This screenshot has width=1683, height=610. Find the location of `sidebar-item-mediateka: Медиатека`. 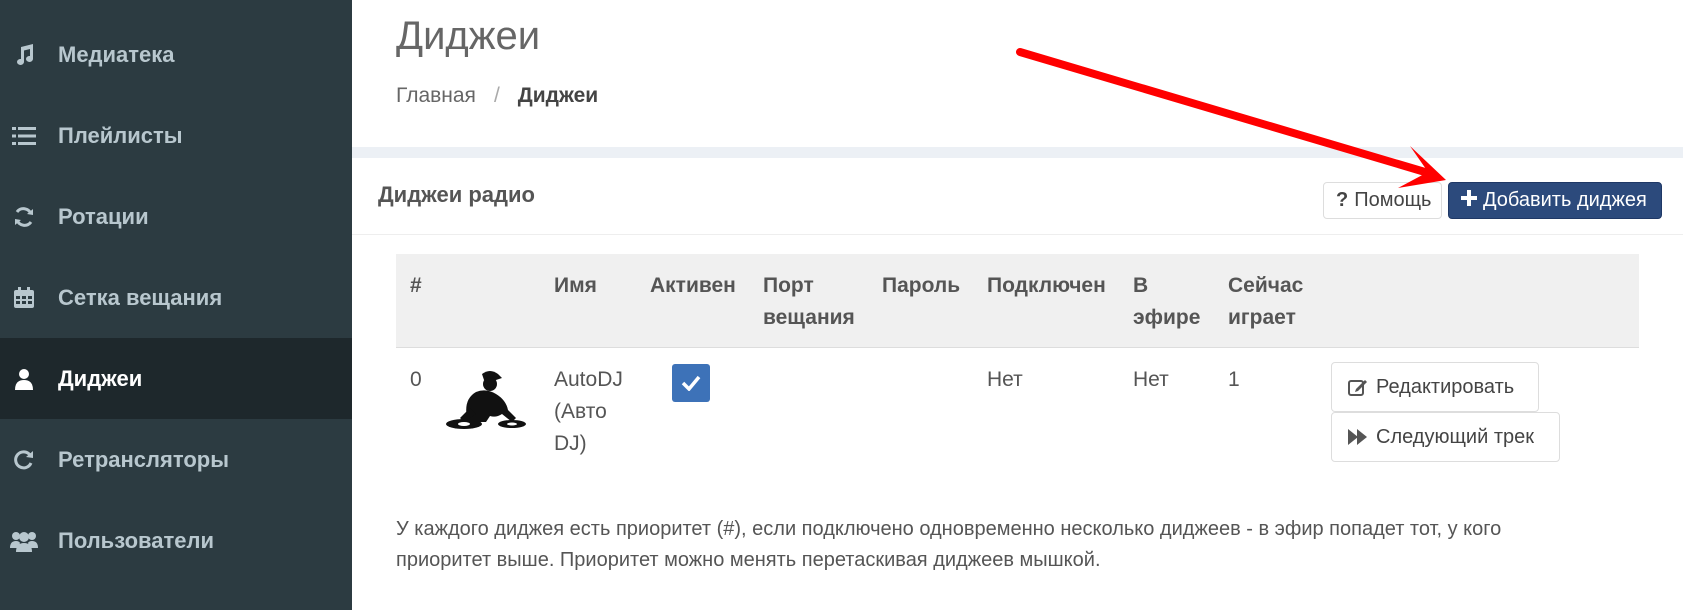

sidebar-item-mediateka: Медиатека is located at coordinates (176, 54).